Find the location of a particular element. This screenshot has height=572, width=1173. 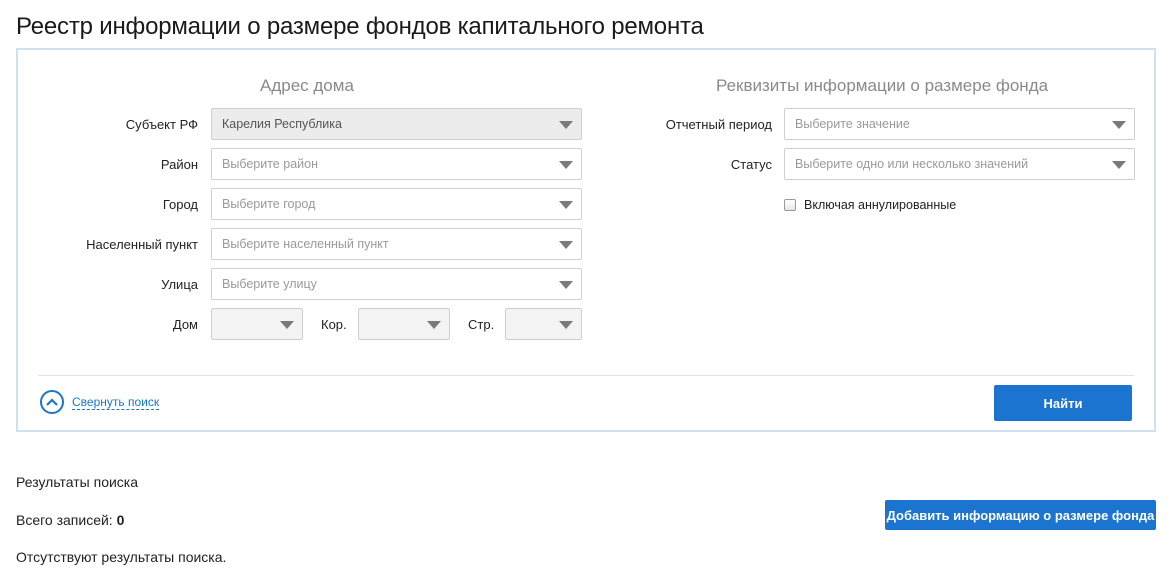

total-count: 0 is located at coordinates (120, 520).